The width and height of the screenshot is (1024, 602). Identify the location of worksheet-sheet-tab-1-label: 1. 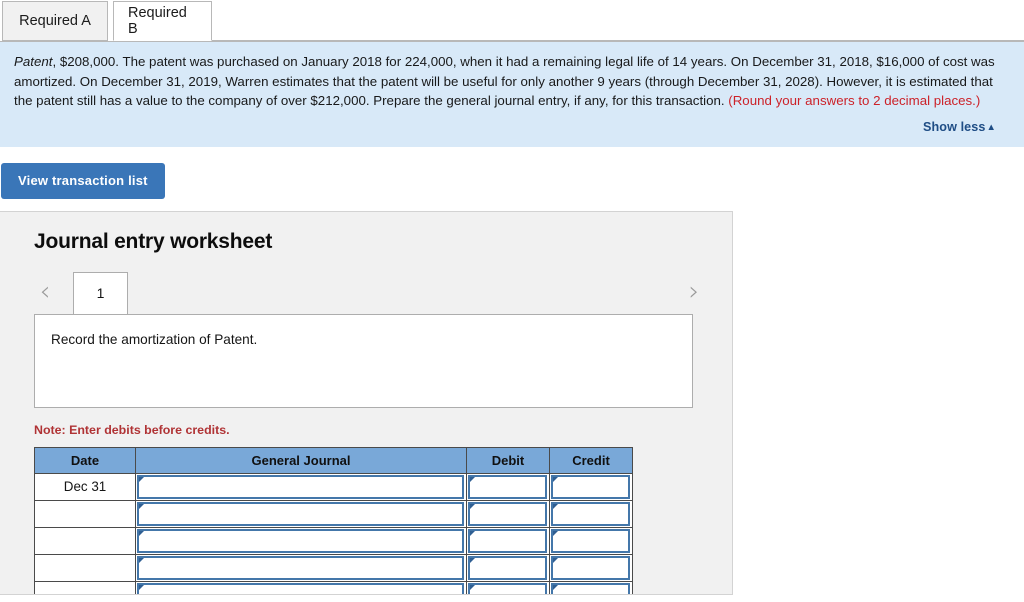
(100, 293).